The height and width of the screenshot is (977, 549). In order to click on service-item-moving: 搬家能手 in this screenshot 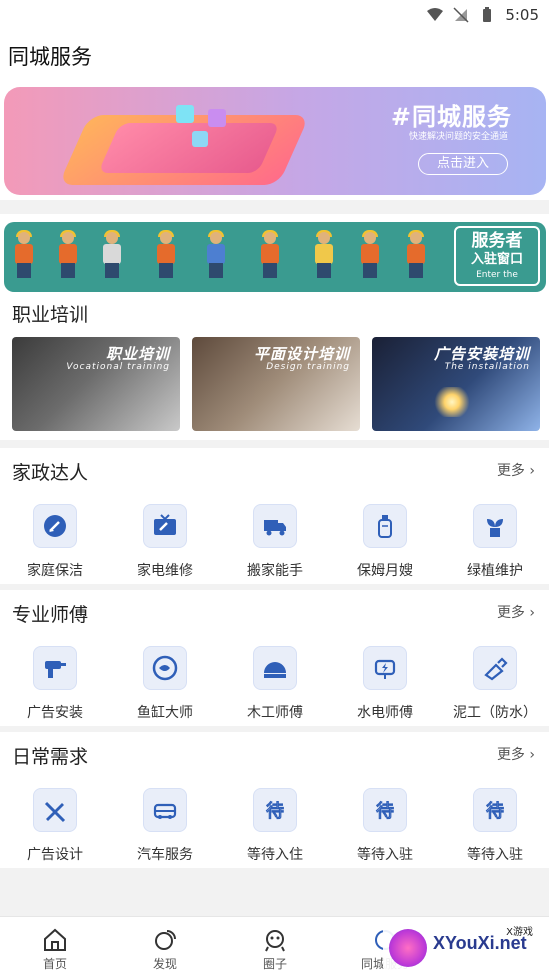, I will do `click(275, 549)`.